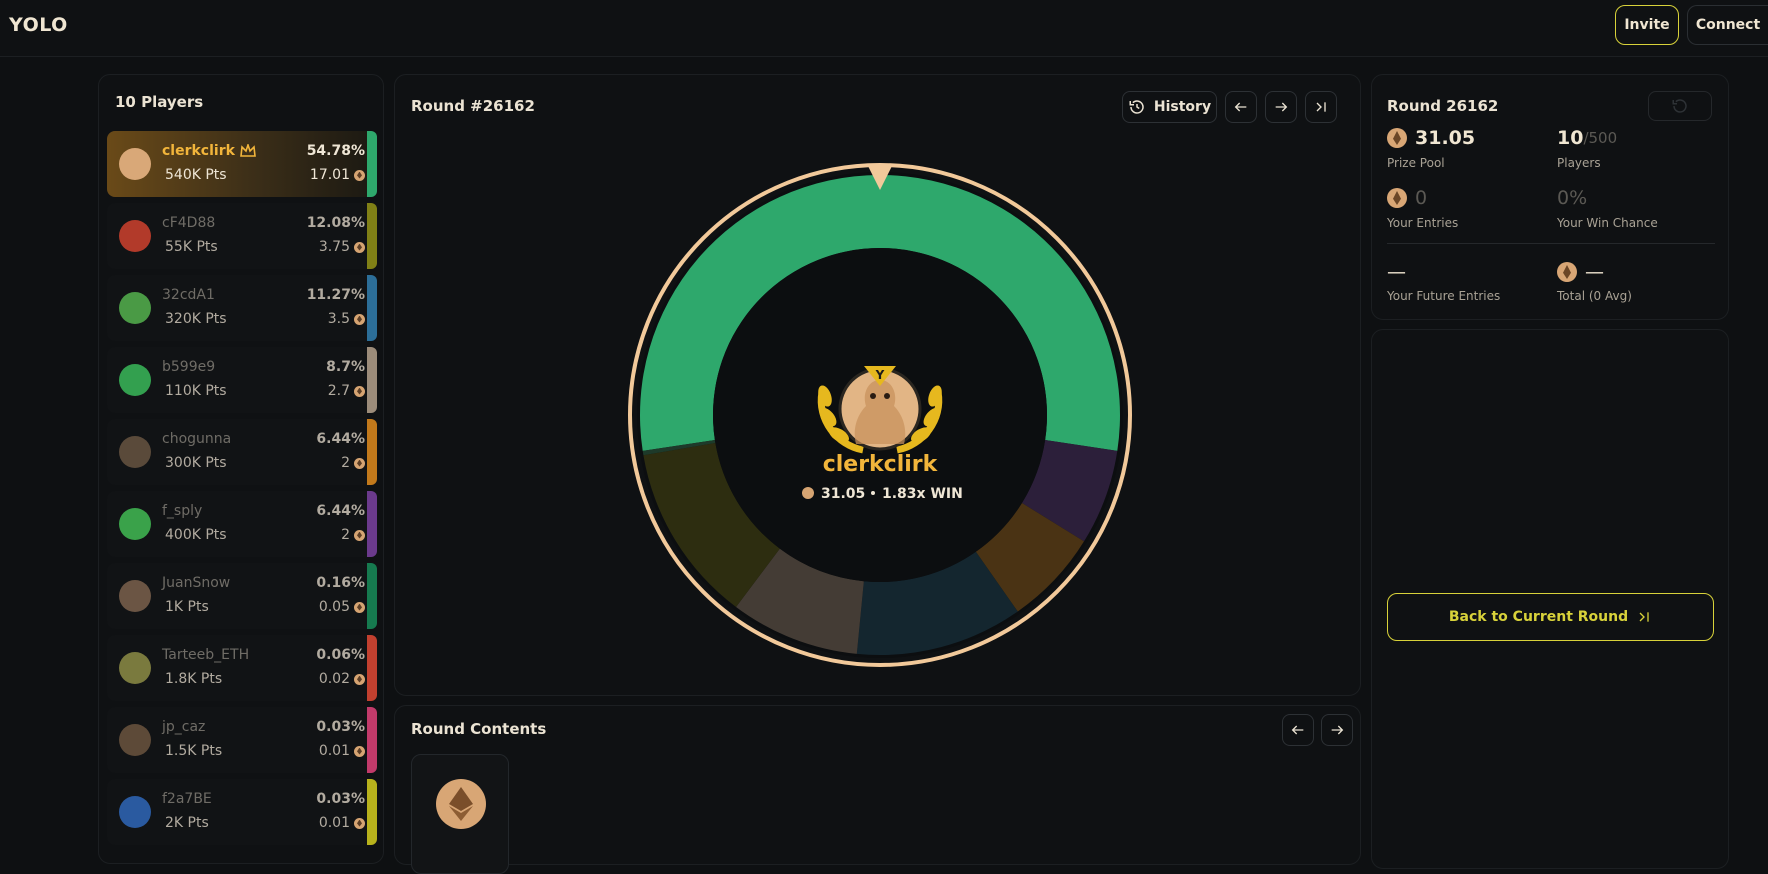  Describe the element at coordinates (1241, 107) in the screenshot. I see `prev-round-button` at that location.